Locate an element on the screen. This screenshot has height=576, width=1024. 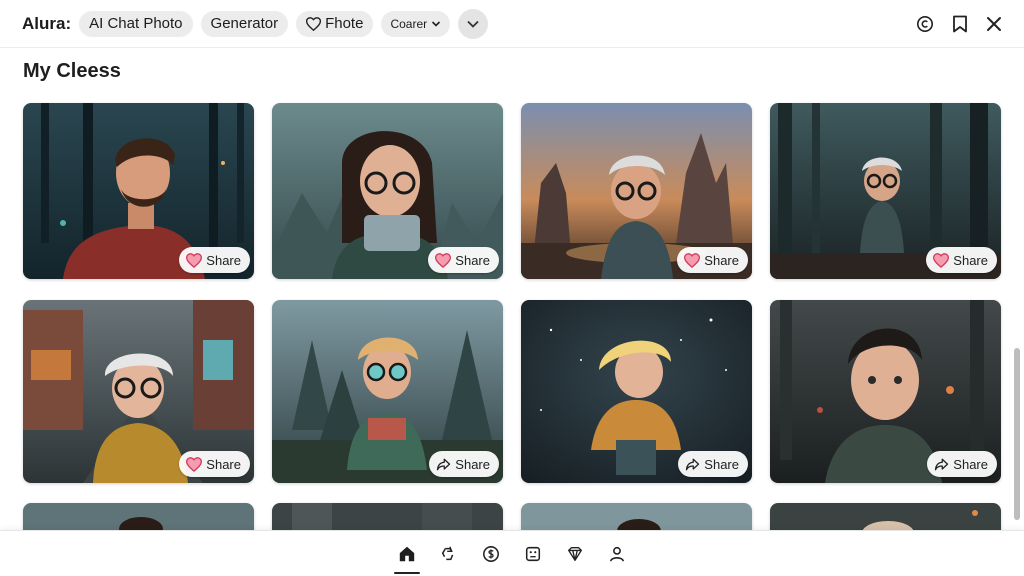
chip-generator: Generator is located at coordinates (244, 23).